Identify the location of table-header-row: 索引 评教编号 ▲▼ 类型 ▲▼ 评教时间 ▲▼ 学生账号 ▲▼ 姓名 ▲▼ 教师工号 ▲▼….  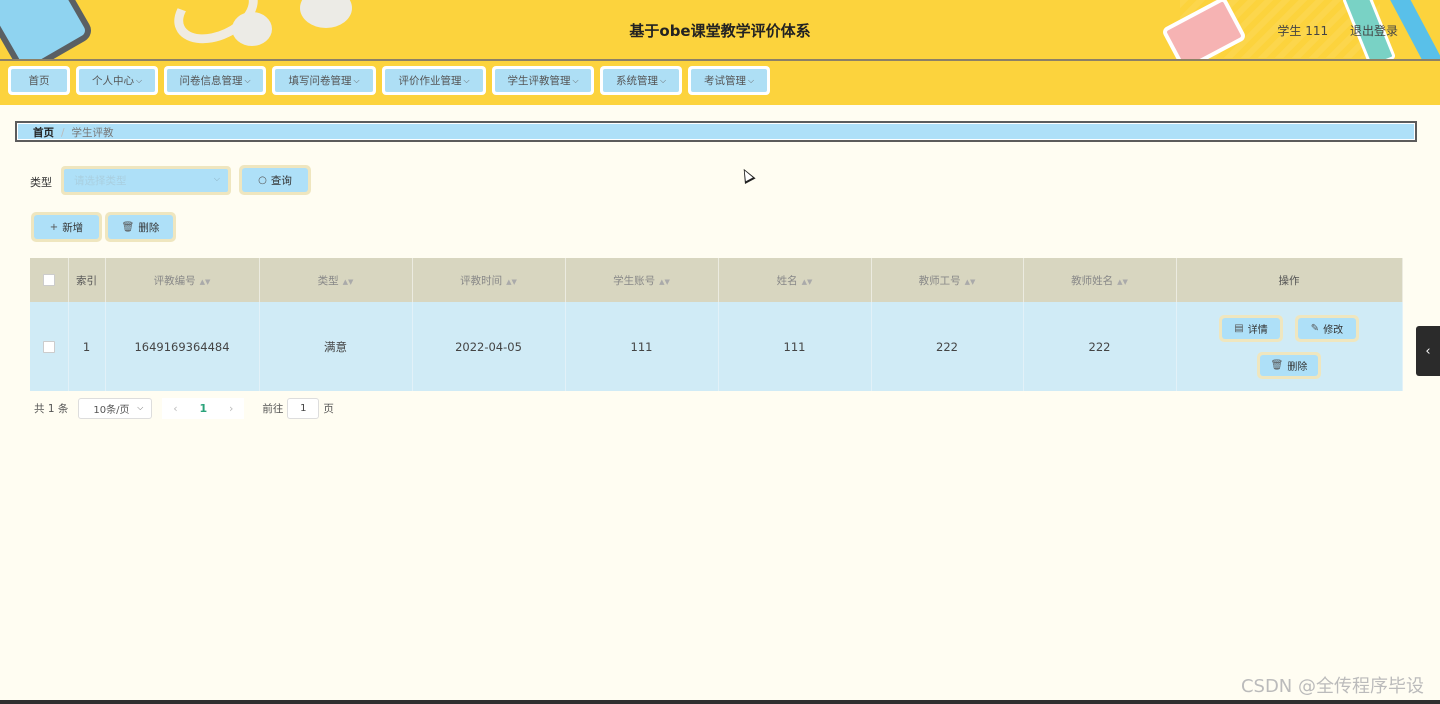
(716, 280).